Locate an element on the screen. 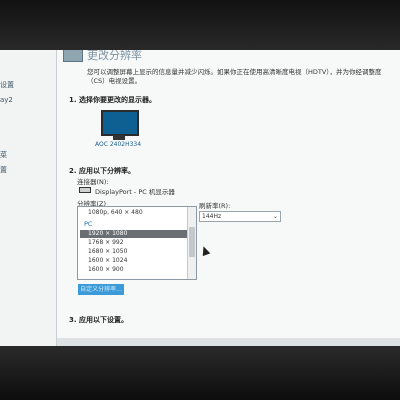 The width and height of the screenshot is (400, 400). scrollbar-thumb is located at coordinates (192, 242).